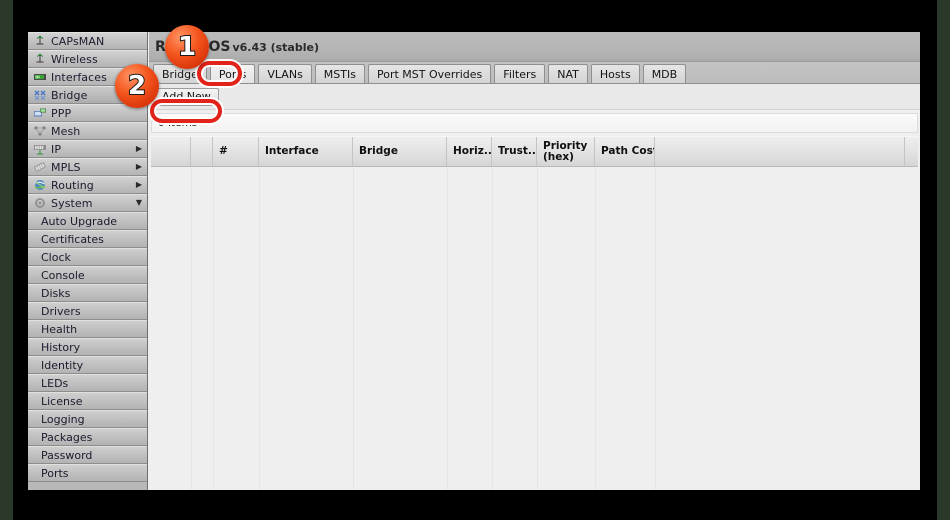 The height and width of the screenshot is (520, 950). What do you see at coordinates (40, 185) in the screenshot?
I see `routing-icon` at bounding box center [40, 185].